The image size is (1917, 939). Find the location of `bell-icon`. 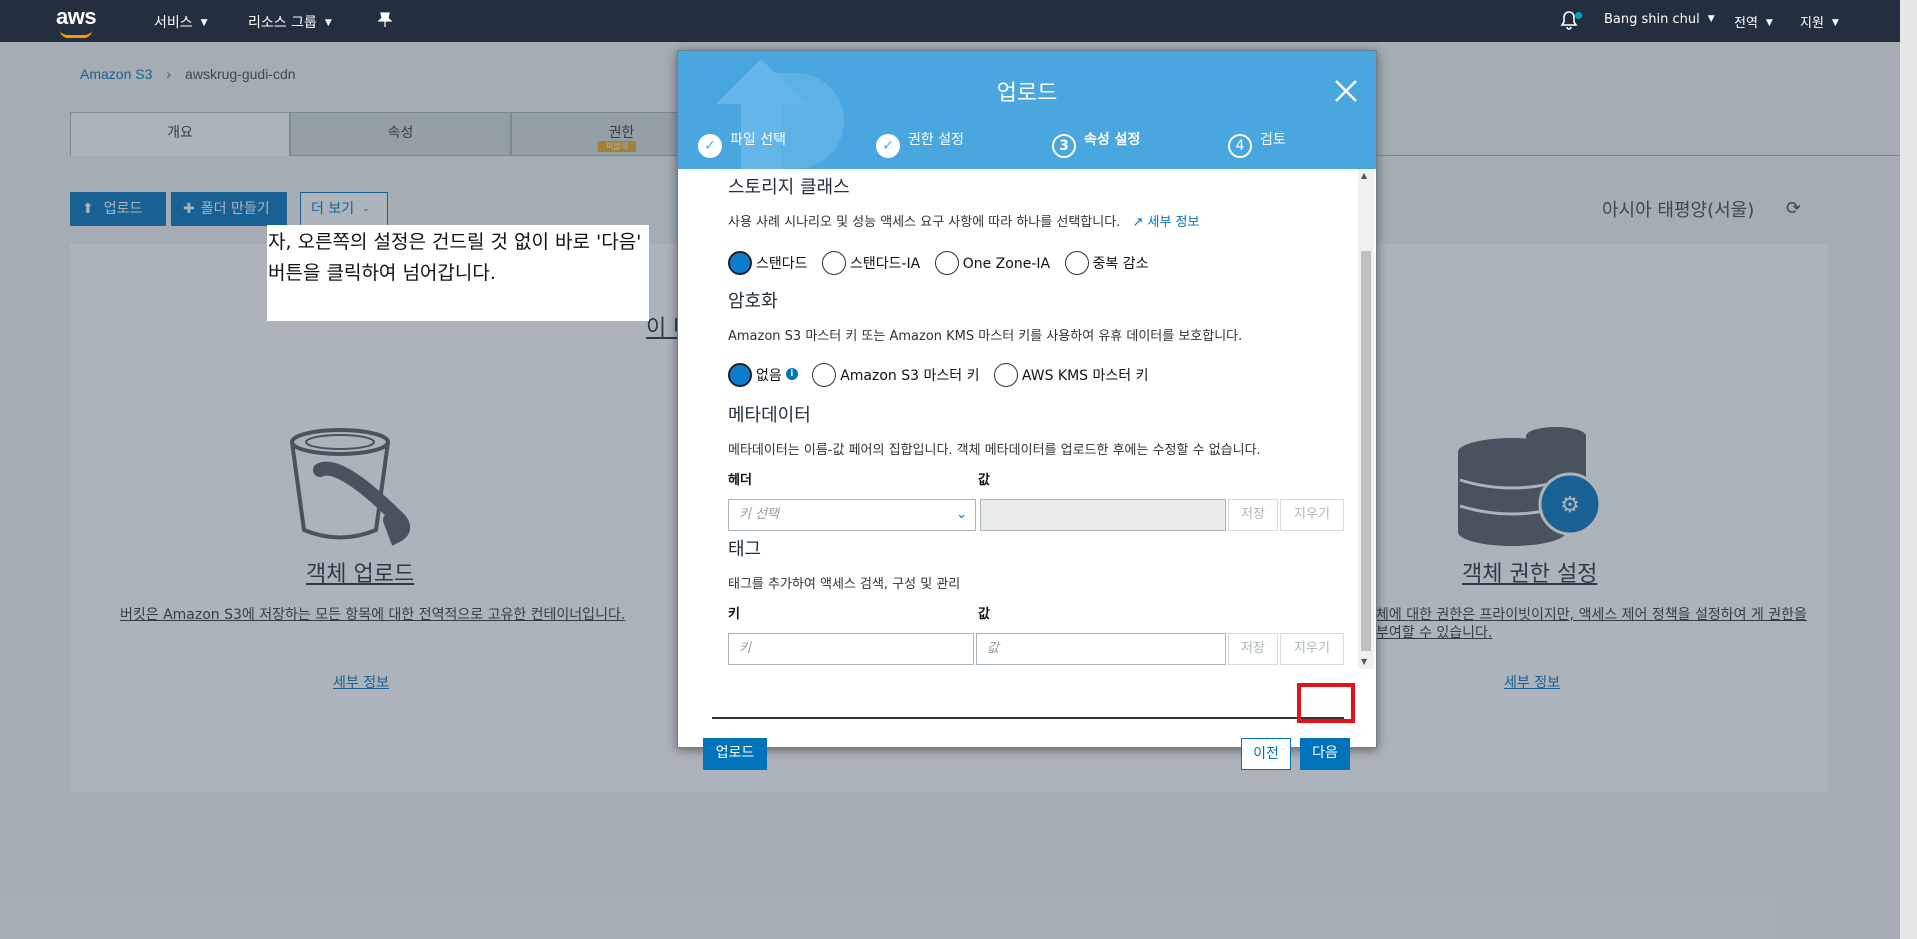

bell-icon is located at coordinates (1571, 20).